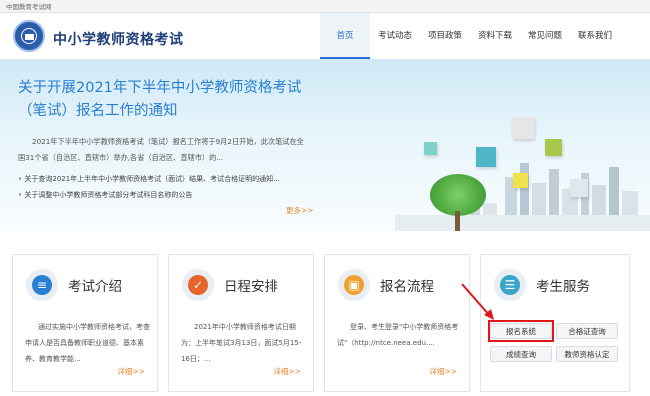  I want to click on exam-intro-icon-holder: ≡, so click(42, 285).